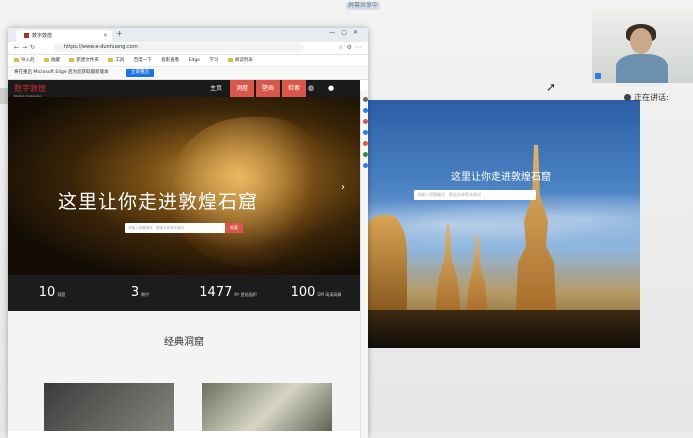 The image size is (693, 438). Describe the element at coordinates (157, 202) in the screenshot. I see `hero-title: 这里让你走进敦煌石窟` at that location.